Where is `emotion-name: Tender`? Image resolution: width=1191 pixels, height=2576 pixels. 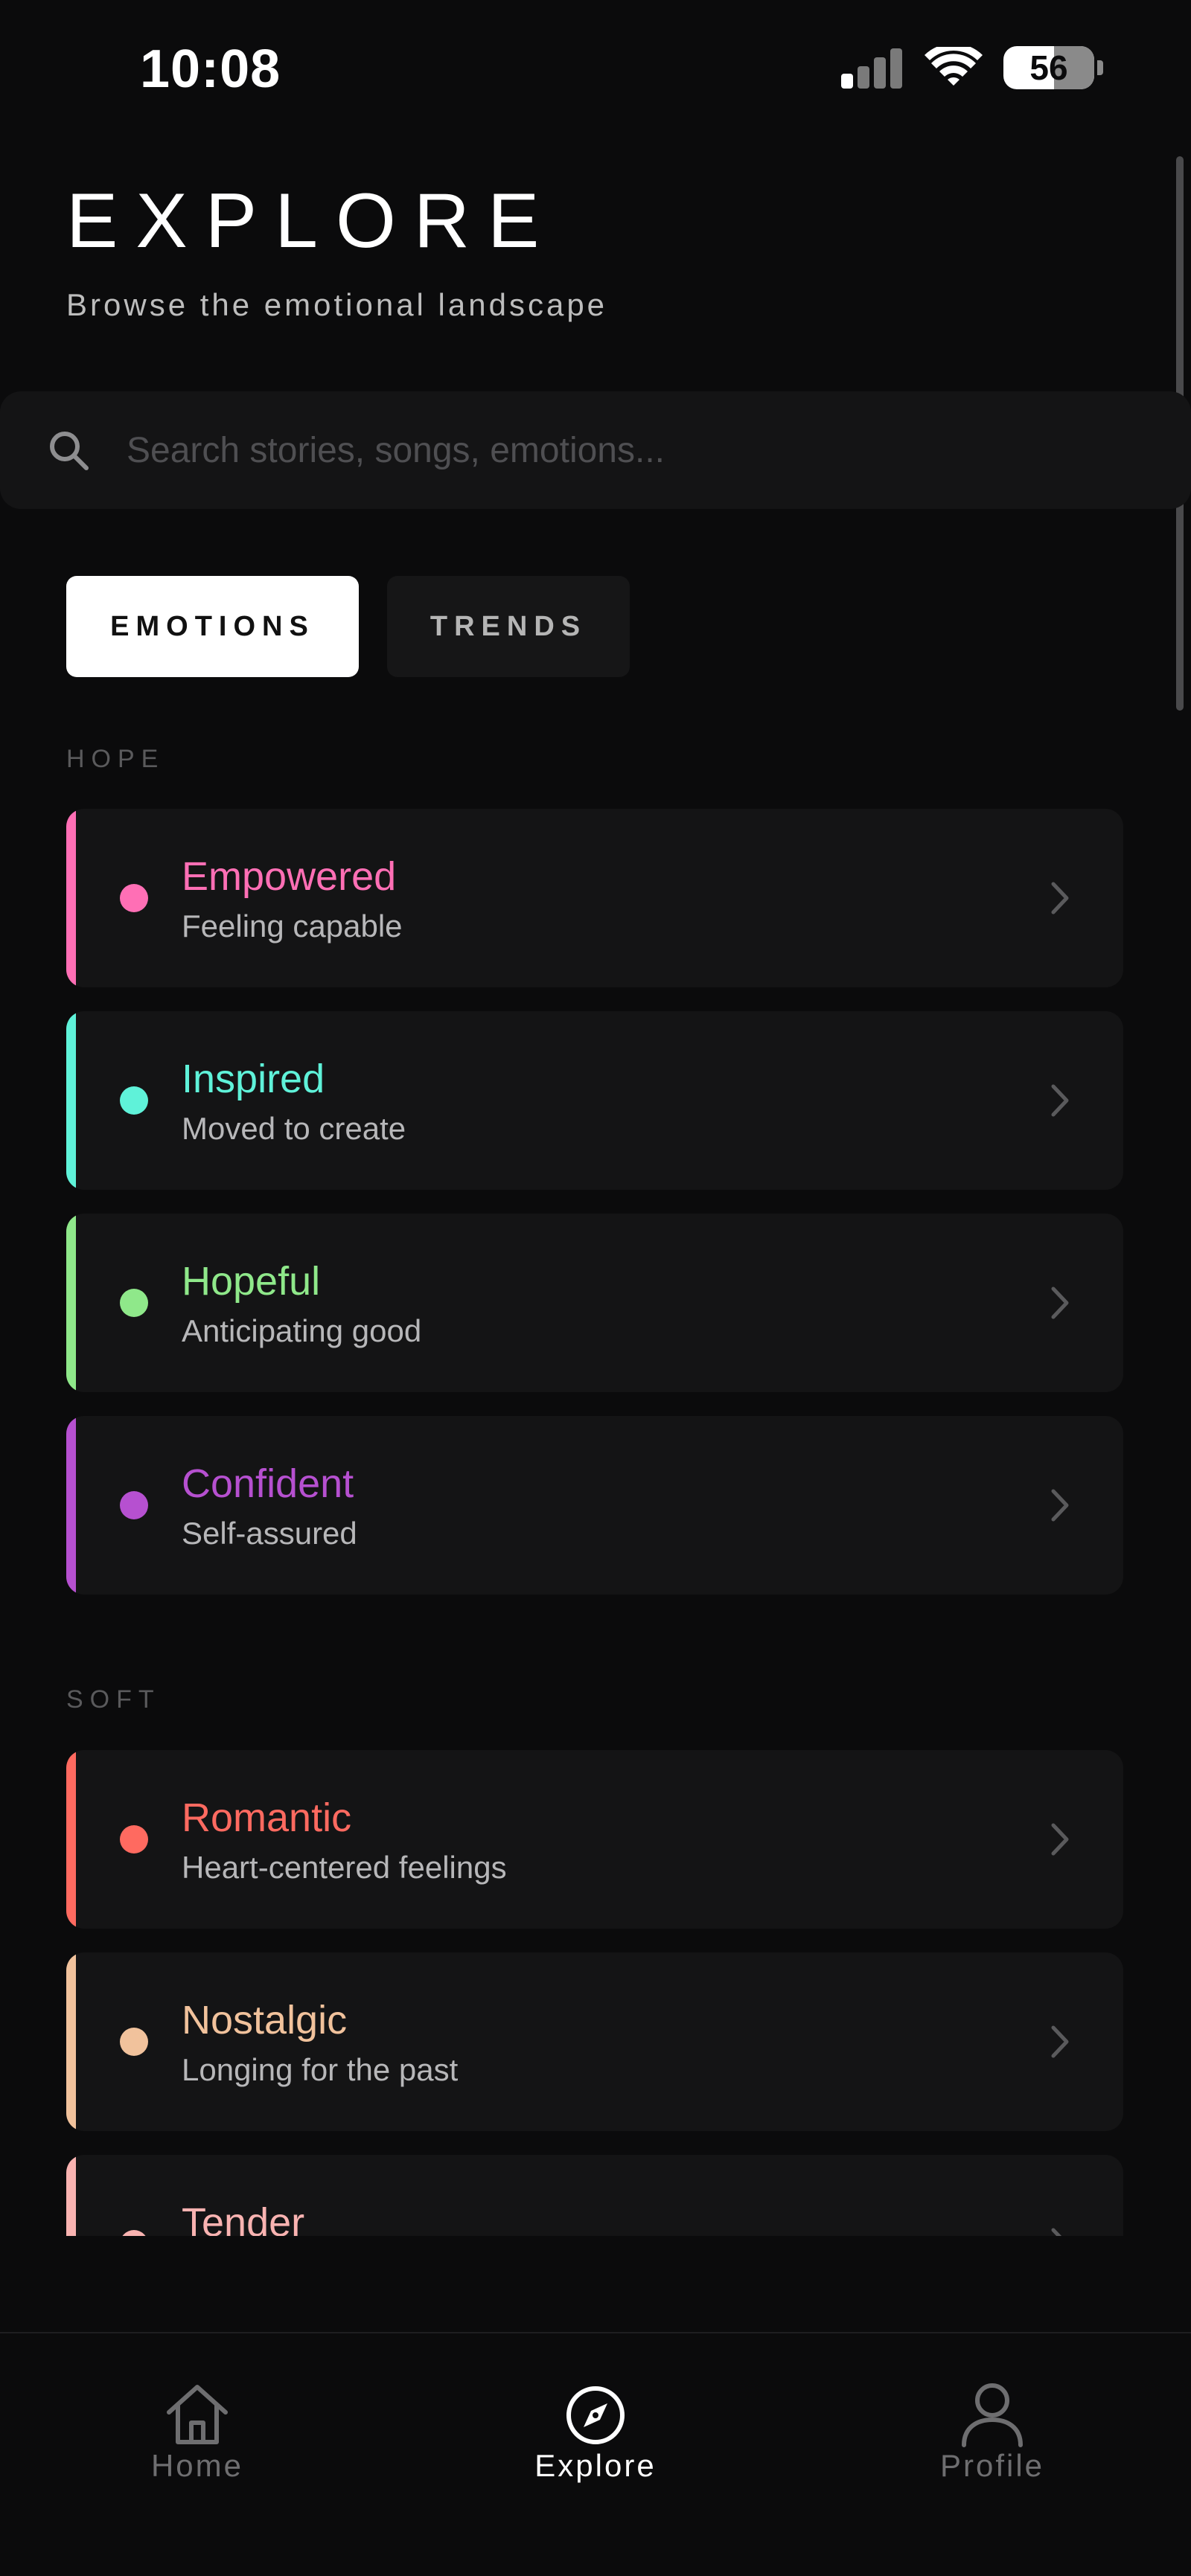
emotion-name: Tender is located at coordinates (243, 2218).